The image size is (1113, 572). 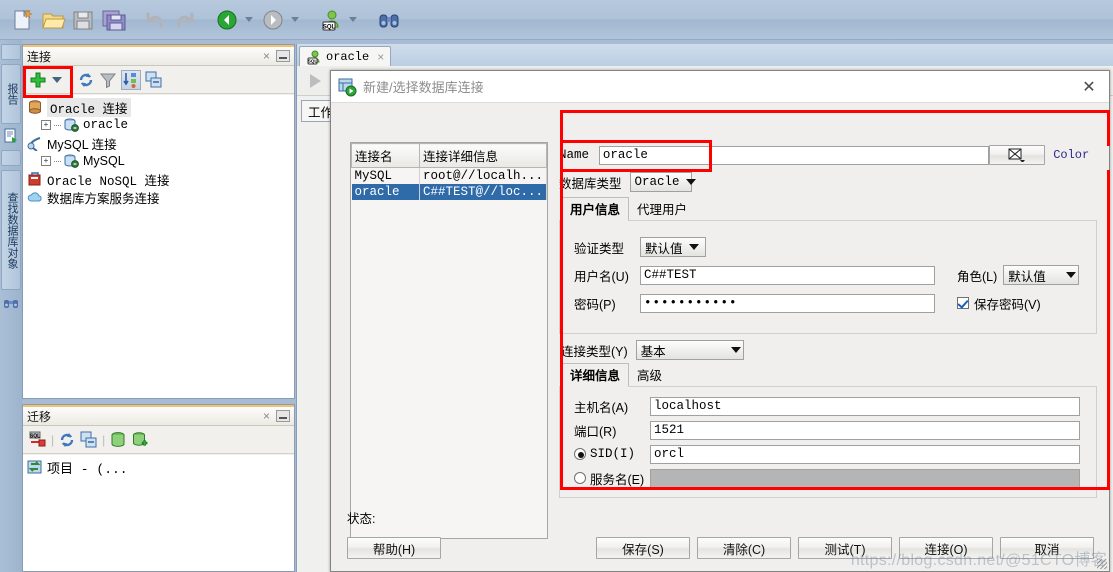 What do you see at coordinates (23, 20) in the screenshot?
I see `new-file-icon` at bounding box center [23, 20].